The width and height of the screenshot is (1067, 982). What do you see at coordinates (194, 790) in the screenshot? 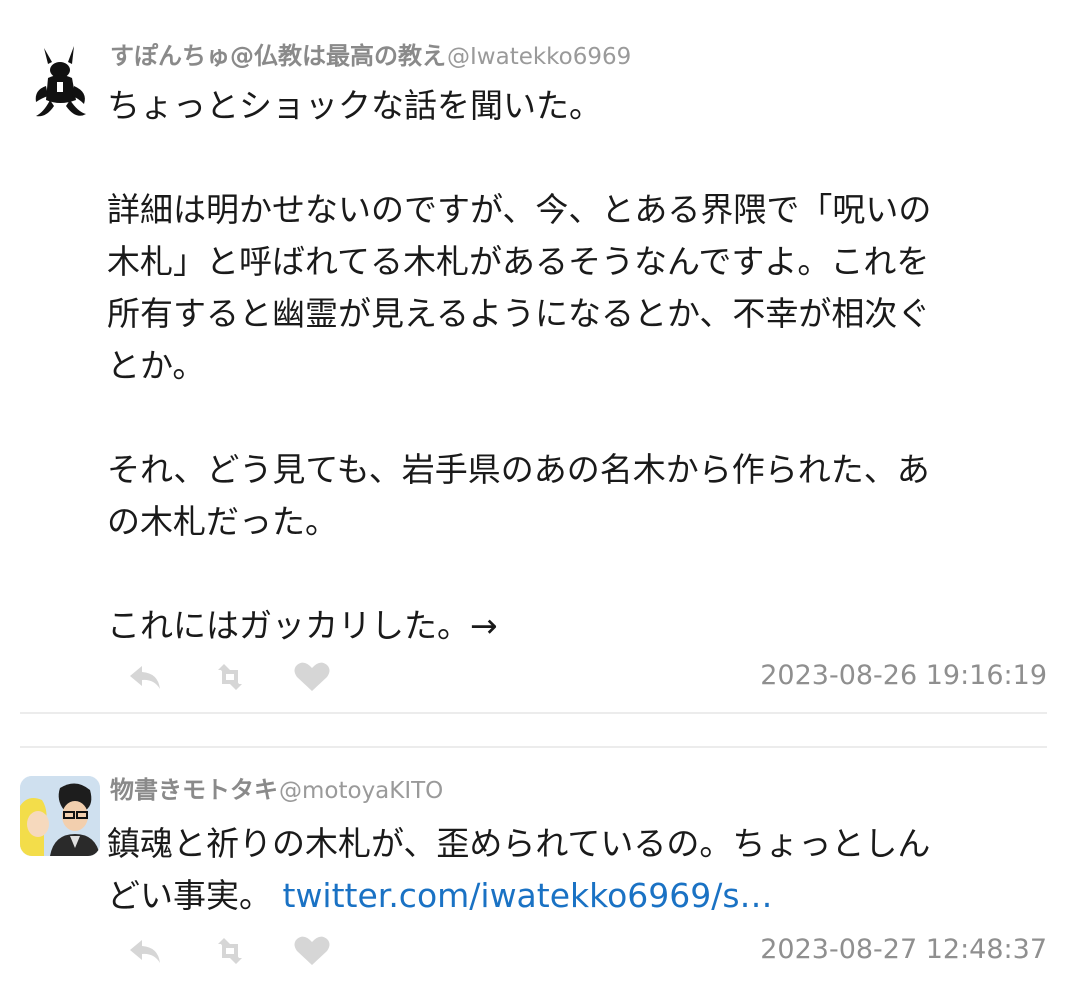
I see `display-name: 物書きモトタキ` at bounding box center [194, 790].